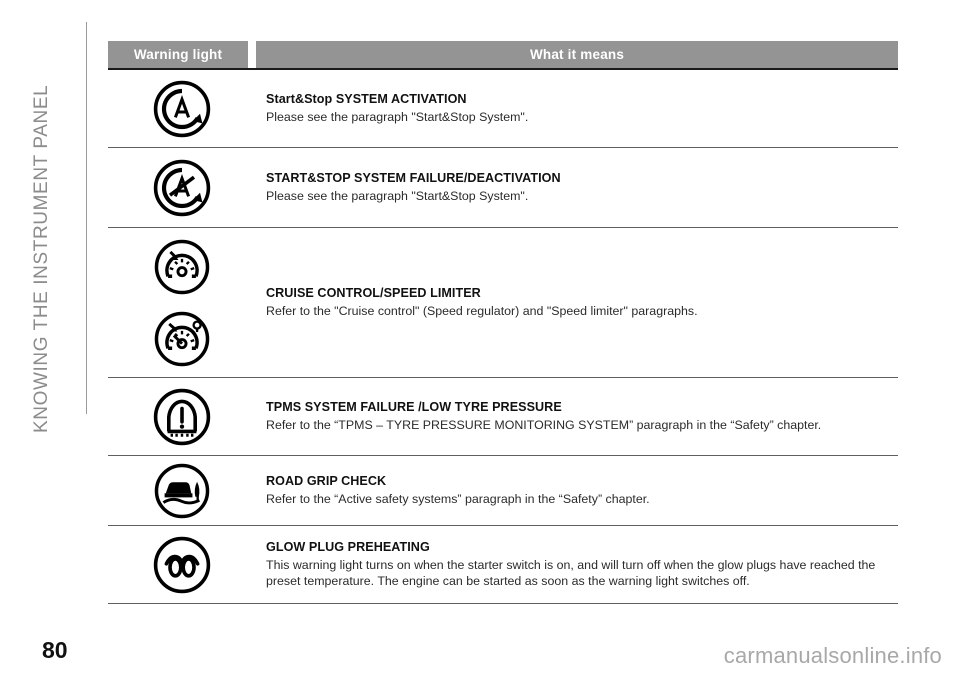 The height and width of the screenshot is (678, 960). What do you see at coordinates (413, 178) in the screenshot?
I see `description-title: START&STOP SYSTEM FAILURE/DEACTIVATION` at bounding box center [413, 178].